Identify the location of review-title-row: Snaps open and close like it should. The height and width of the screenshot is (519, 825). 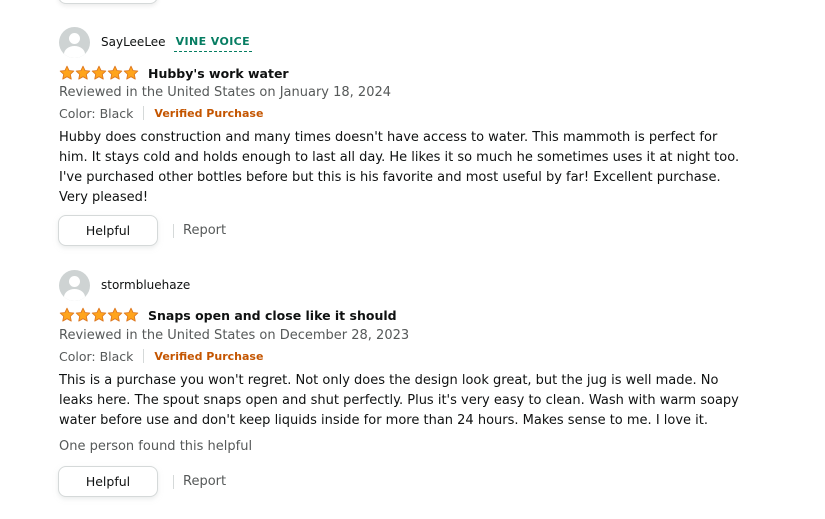
(228, 315).